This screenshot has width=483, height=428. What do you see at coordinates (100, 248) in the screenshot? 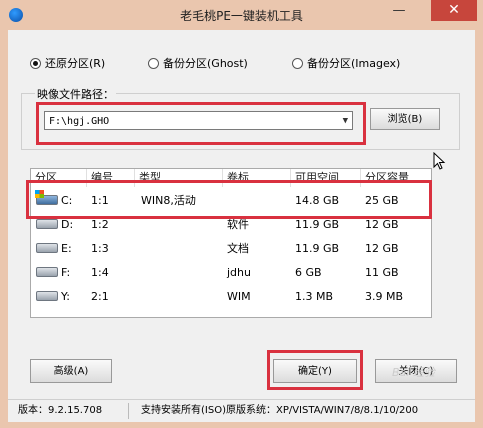
I see `cell-number: 1:3` at bounding box center [100, 248].